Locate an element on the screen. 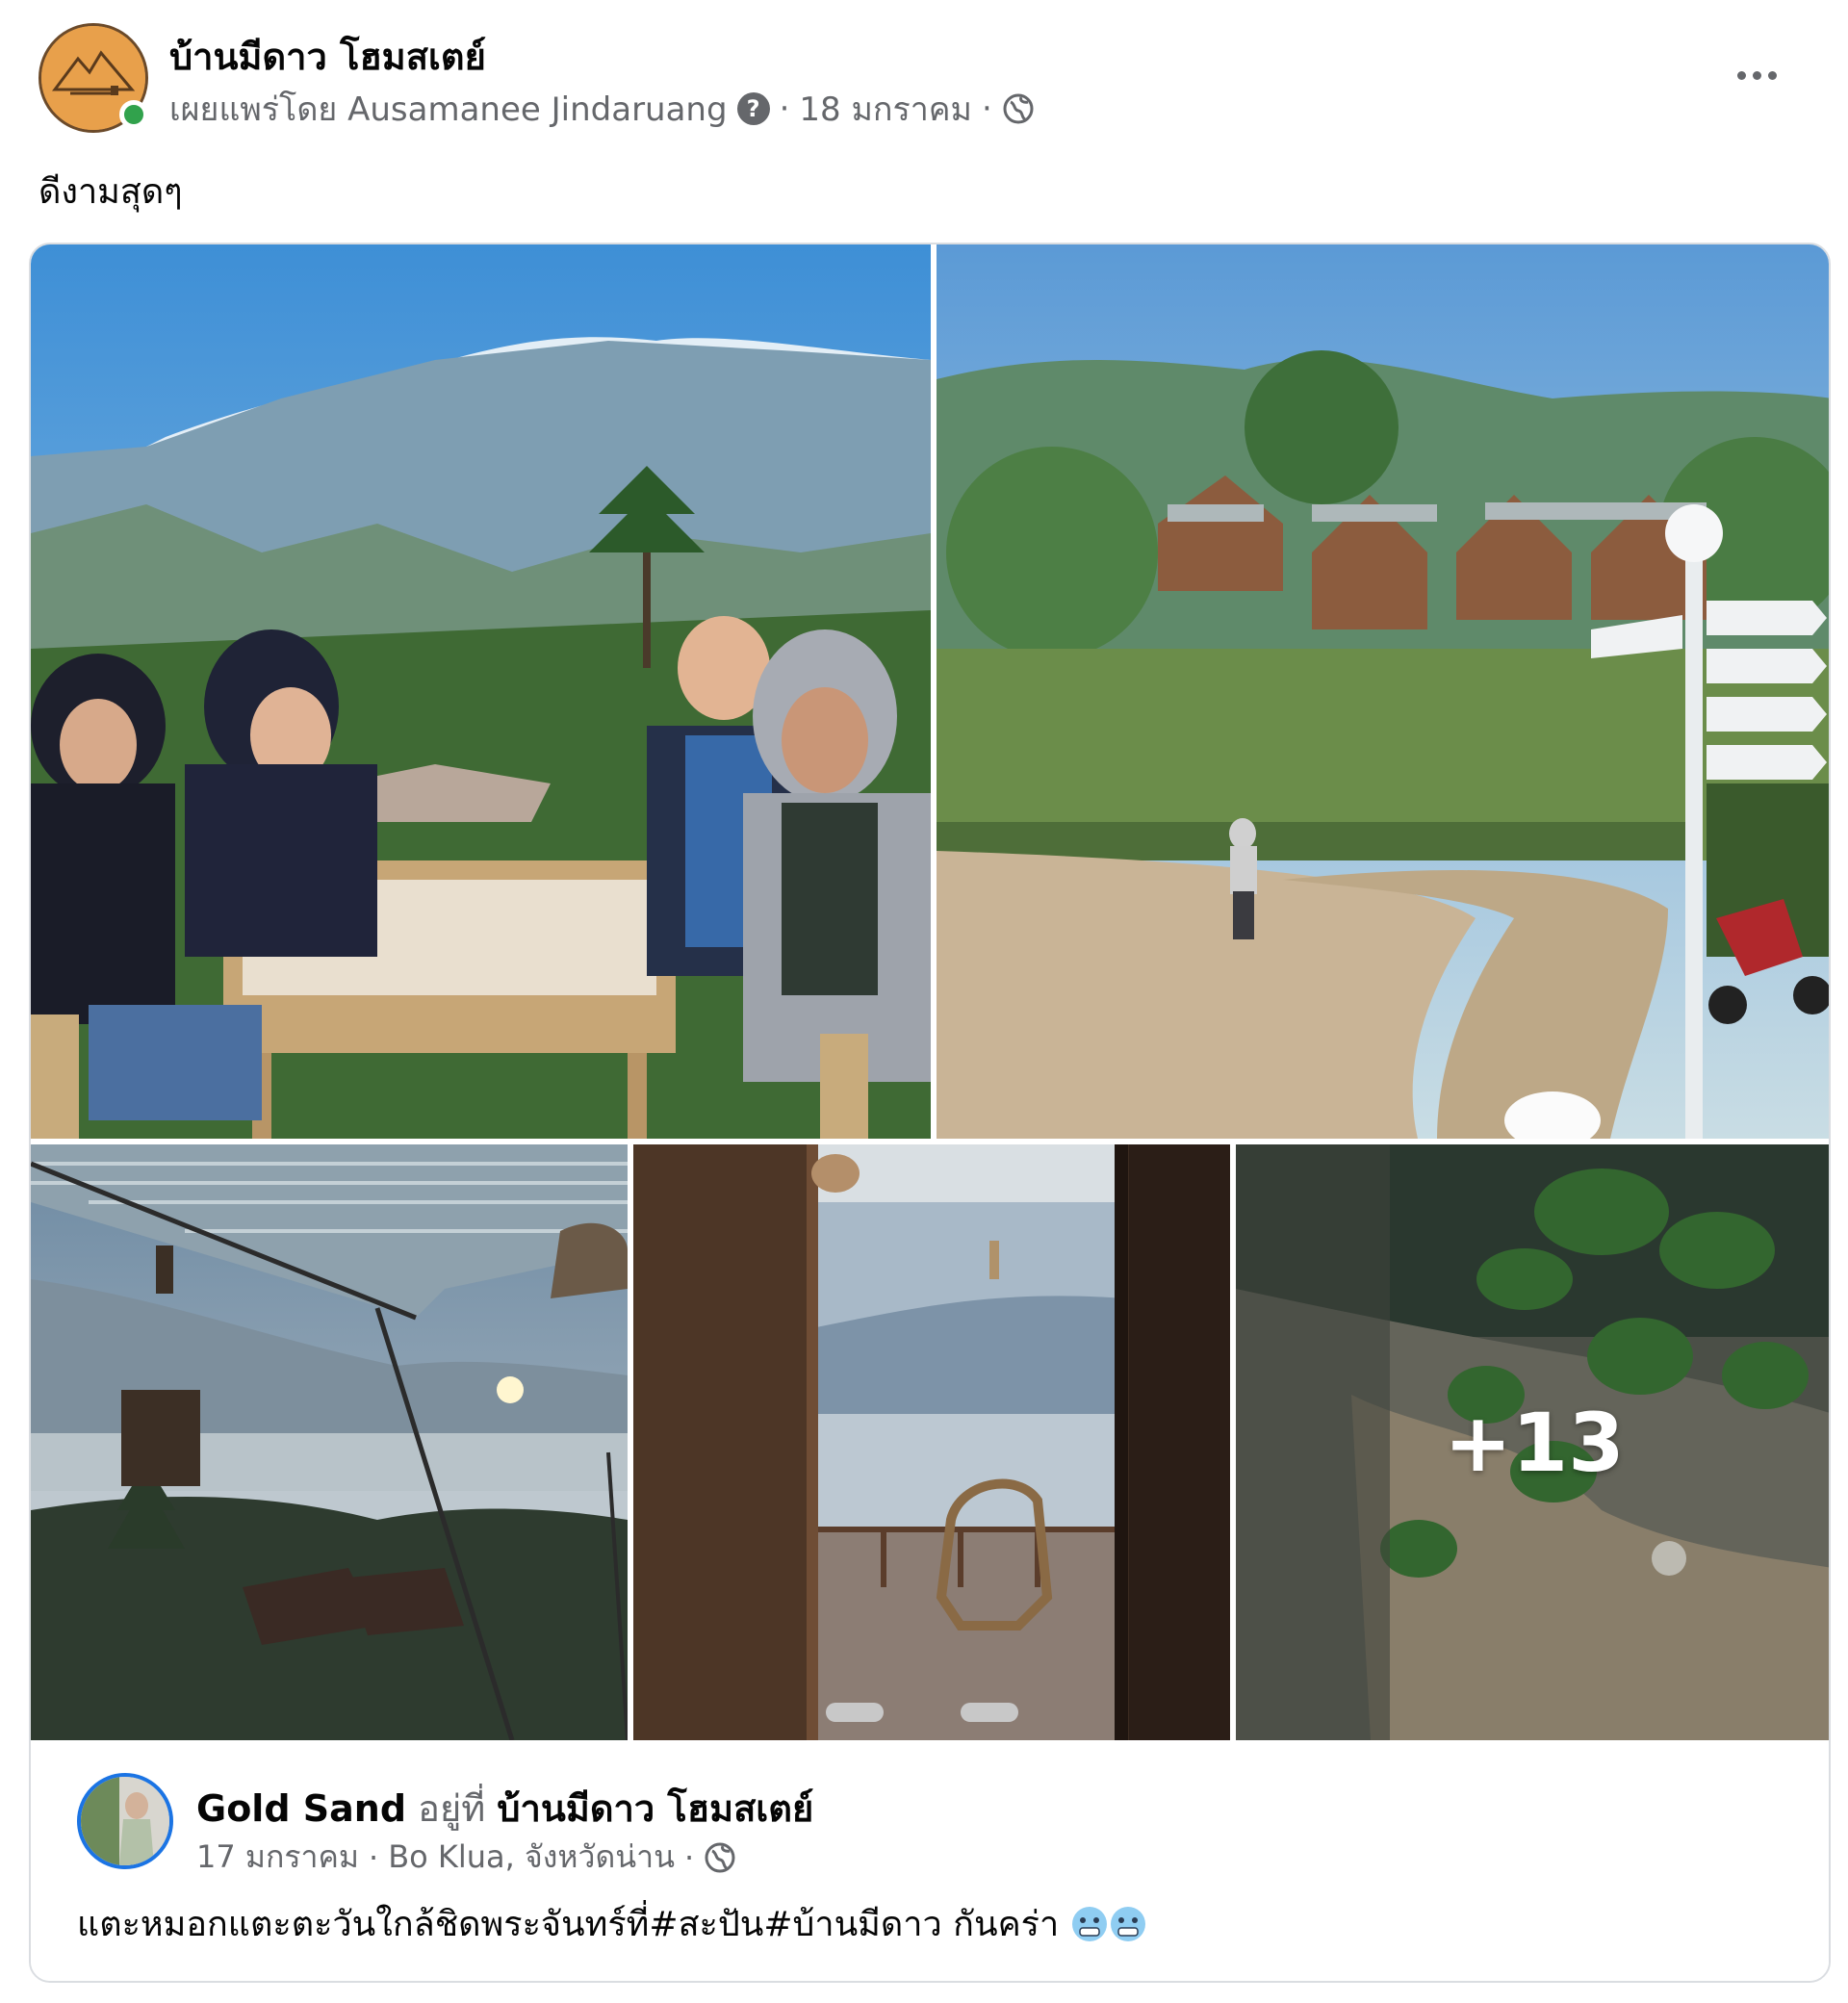 The image size is (1848, 2003). more-photos-count: +13 is located at coordinates (1532, 1442).